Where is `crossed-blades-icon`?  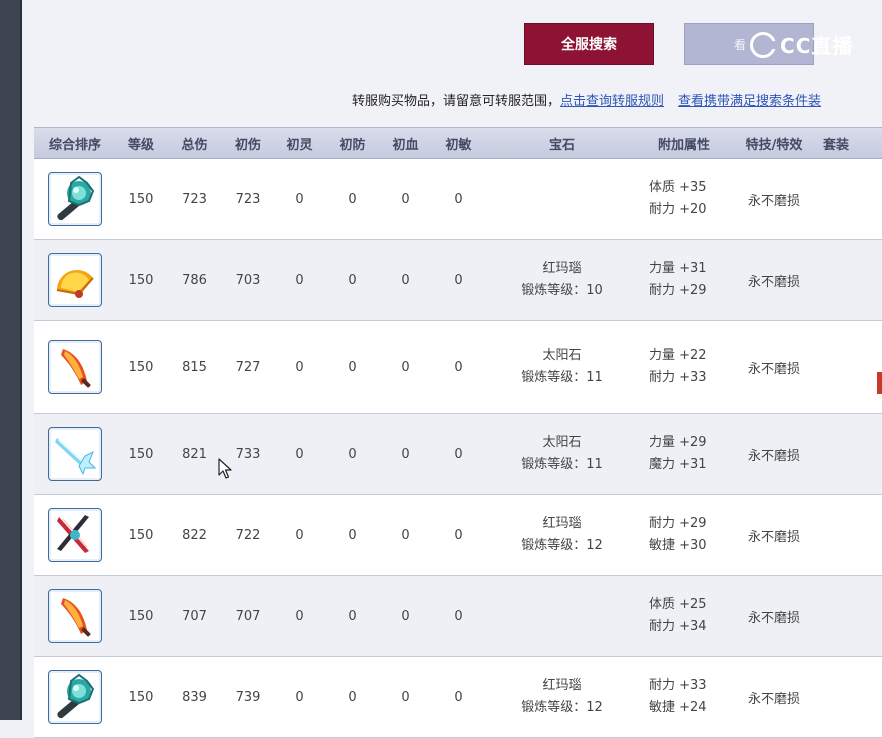
crossed-blades-icon is located at coordinates (75, 535).